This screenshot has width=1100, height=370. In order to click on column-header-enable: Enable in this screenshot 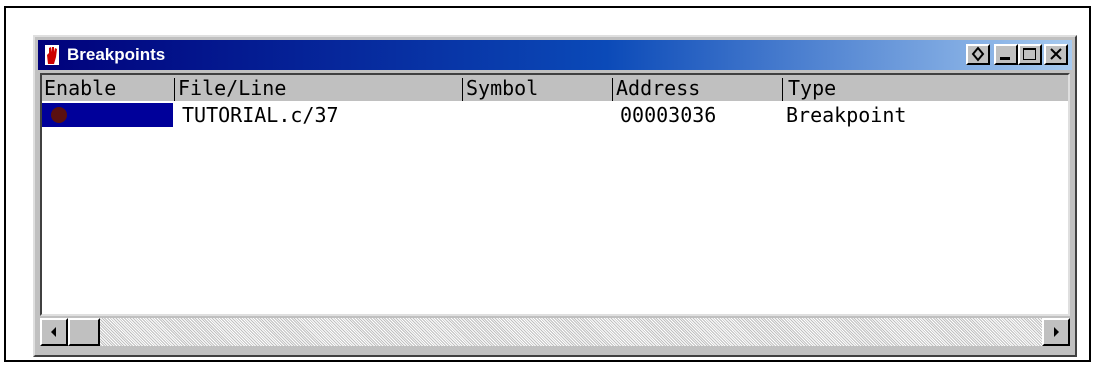, I will do `click(80, 88)`.